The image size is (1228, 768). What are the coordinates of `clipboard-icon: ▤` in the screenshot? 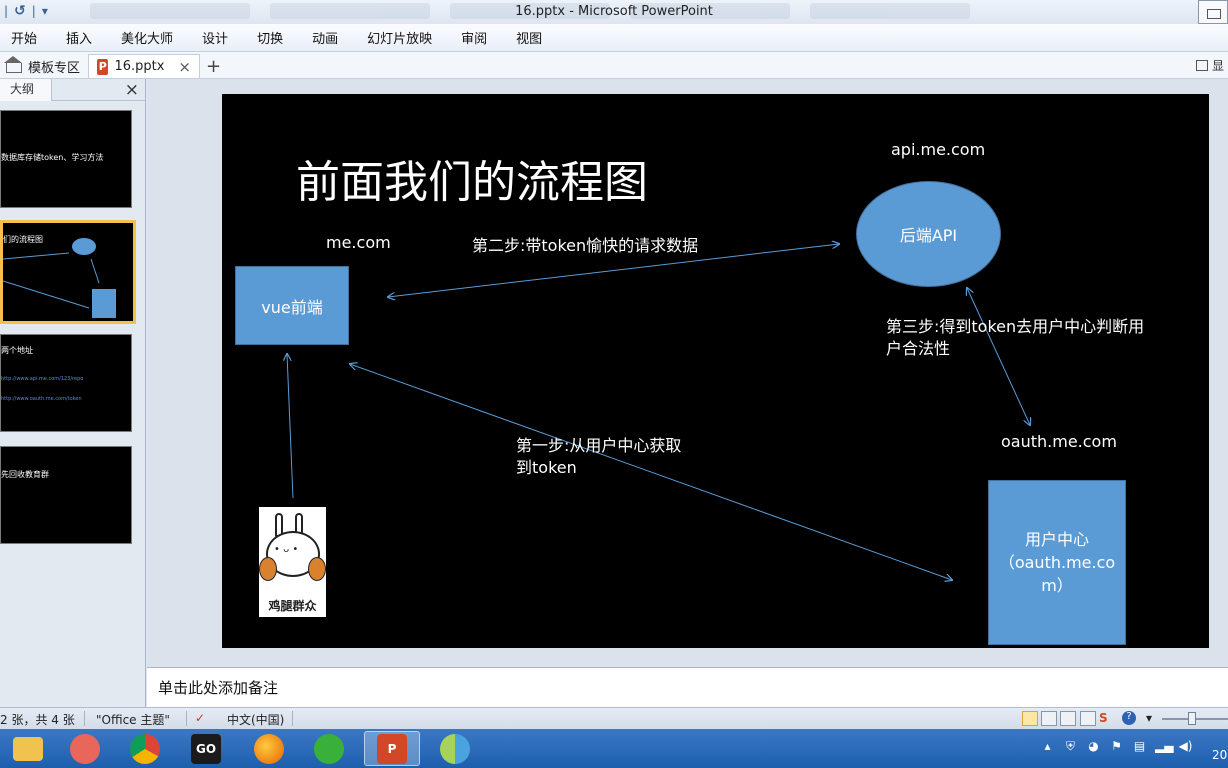 It's located at (1139, 747).